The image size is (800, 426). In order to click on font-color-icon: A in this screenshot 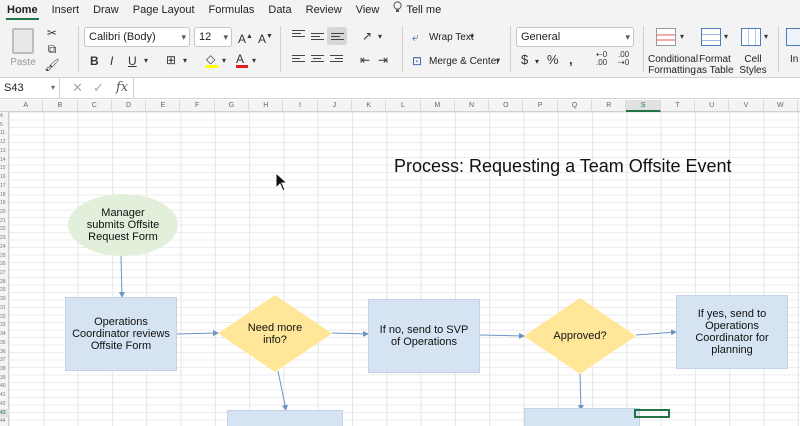, I will do `click(242, 60)`.